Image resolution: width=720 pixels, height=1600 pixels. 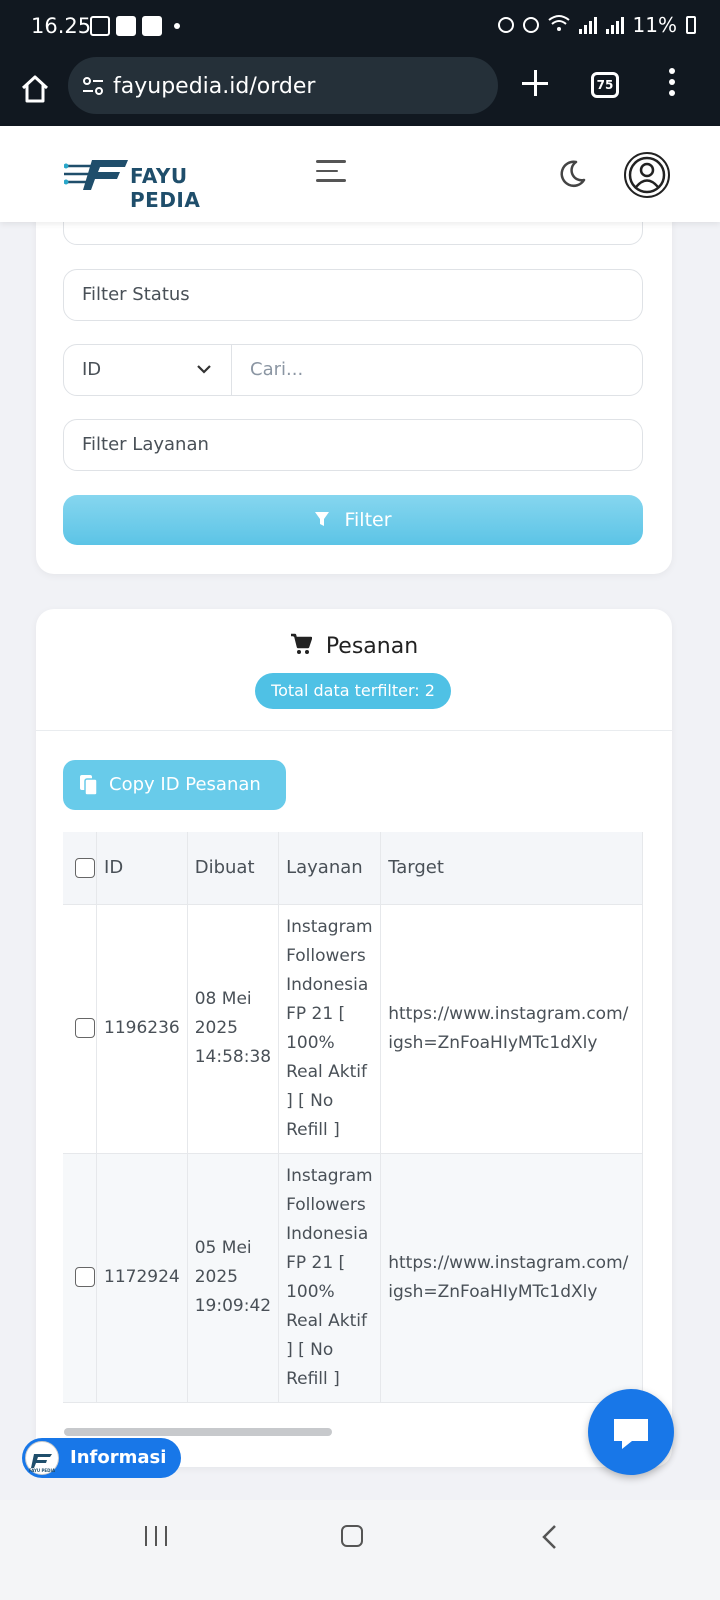 I want to click on order-id-cell: 1196236, so click(x=142, y=1029).